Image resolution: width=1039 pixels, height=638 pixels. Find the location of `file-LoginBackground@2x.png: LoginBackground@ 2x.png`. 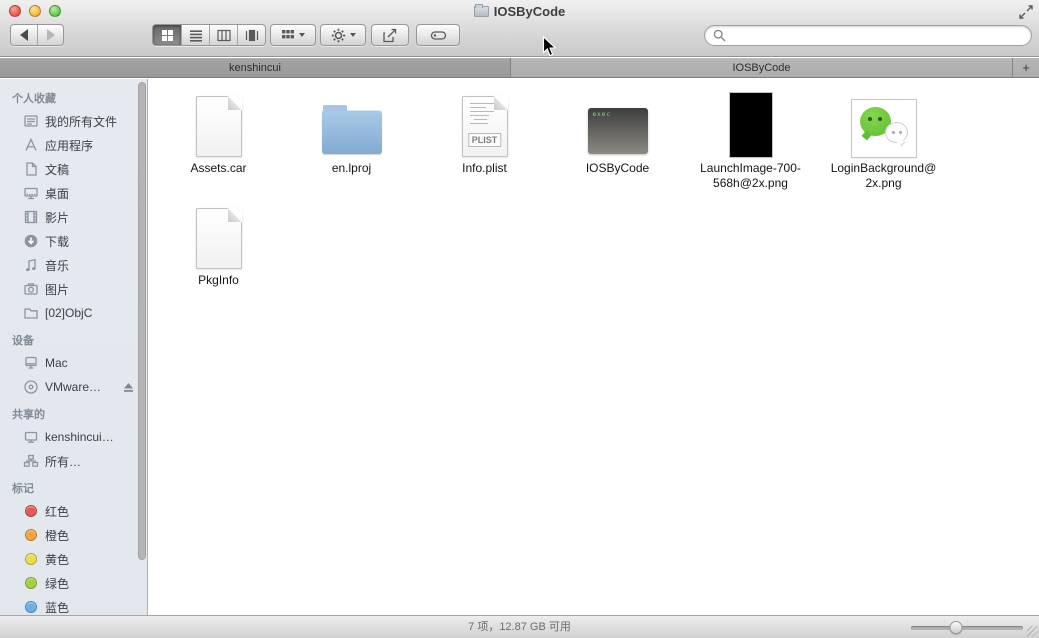

file-LoginBackground@2x.png: LoginBackground@ 2x.png is located at coordinates (883, 145).